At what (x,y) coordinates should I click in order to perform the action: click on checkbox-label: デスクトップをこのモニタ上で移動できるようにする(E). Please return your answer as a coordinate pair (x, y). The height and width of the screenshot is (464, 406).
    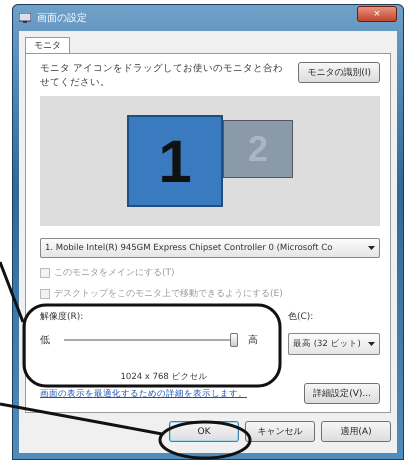
    Looking at the image, I should click on (168, 293).